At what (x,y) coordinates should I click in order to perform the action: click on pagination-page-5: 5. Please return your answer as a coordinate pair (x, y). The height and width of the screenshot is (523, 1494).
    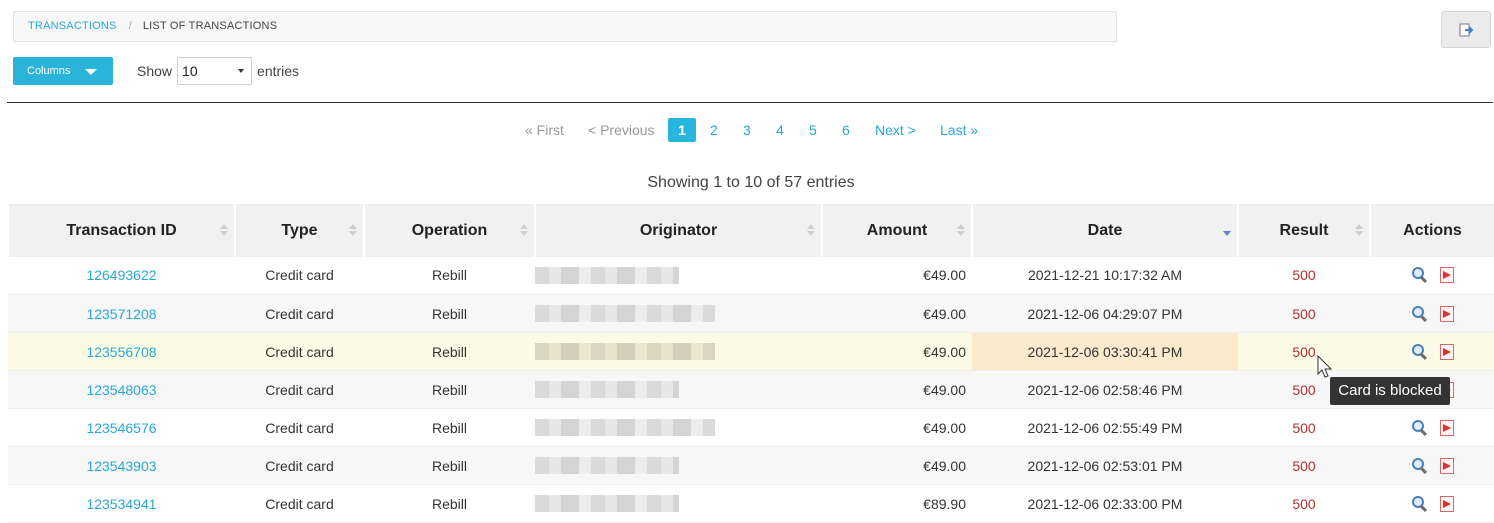
    Looking at the image, I should click on (813, 130).